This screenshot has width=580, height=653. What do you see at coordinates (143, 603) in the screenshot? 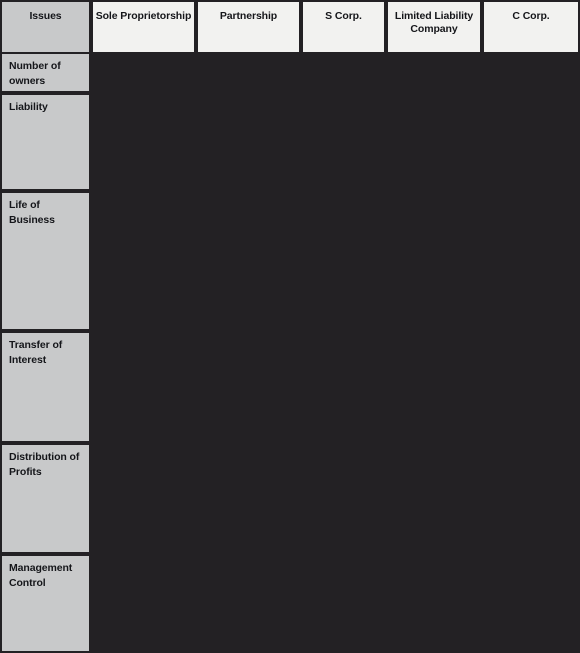
I see `cell-management-control-sole-proprietorship` at bounding box center [143, 603].